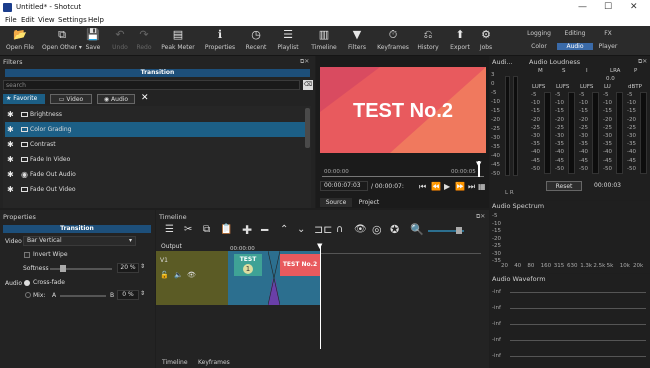  I want to click on tab-project: Project, so click(369, 202).